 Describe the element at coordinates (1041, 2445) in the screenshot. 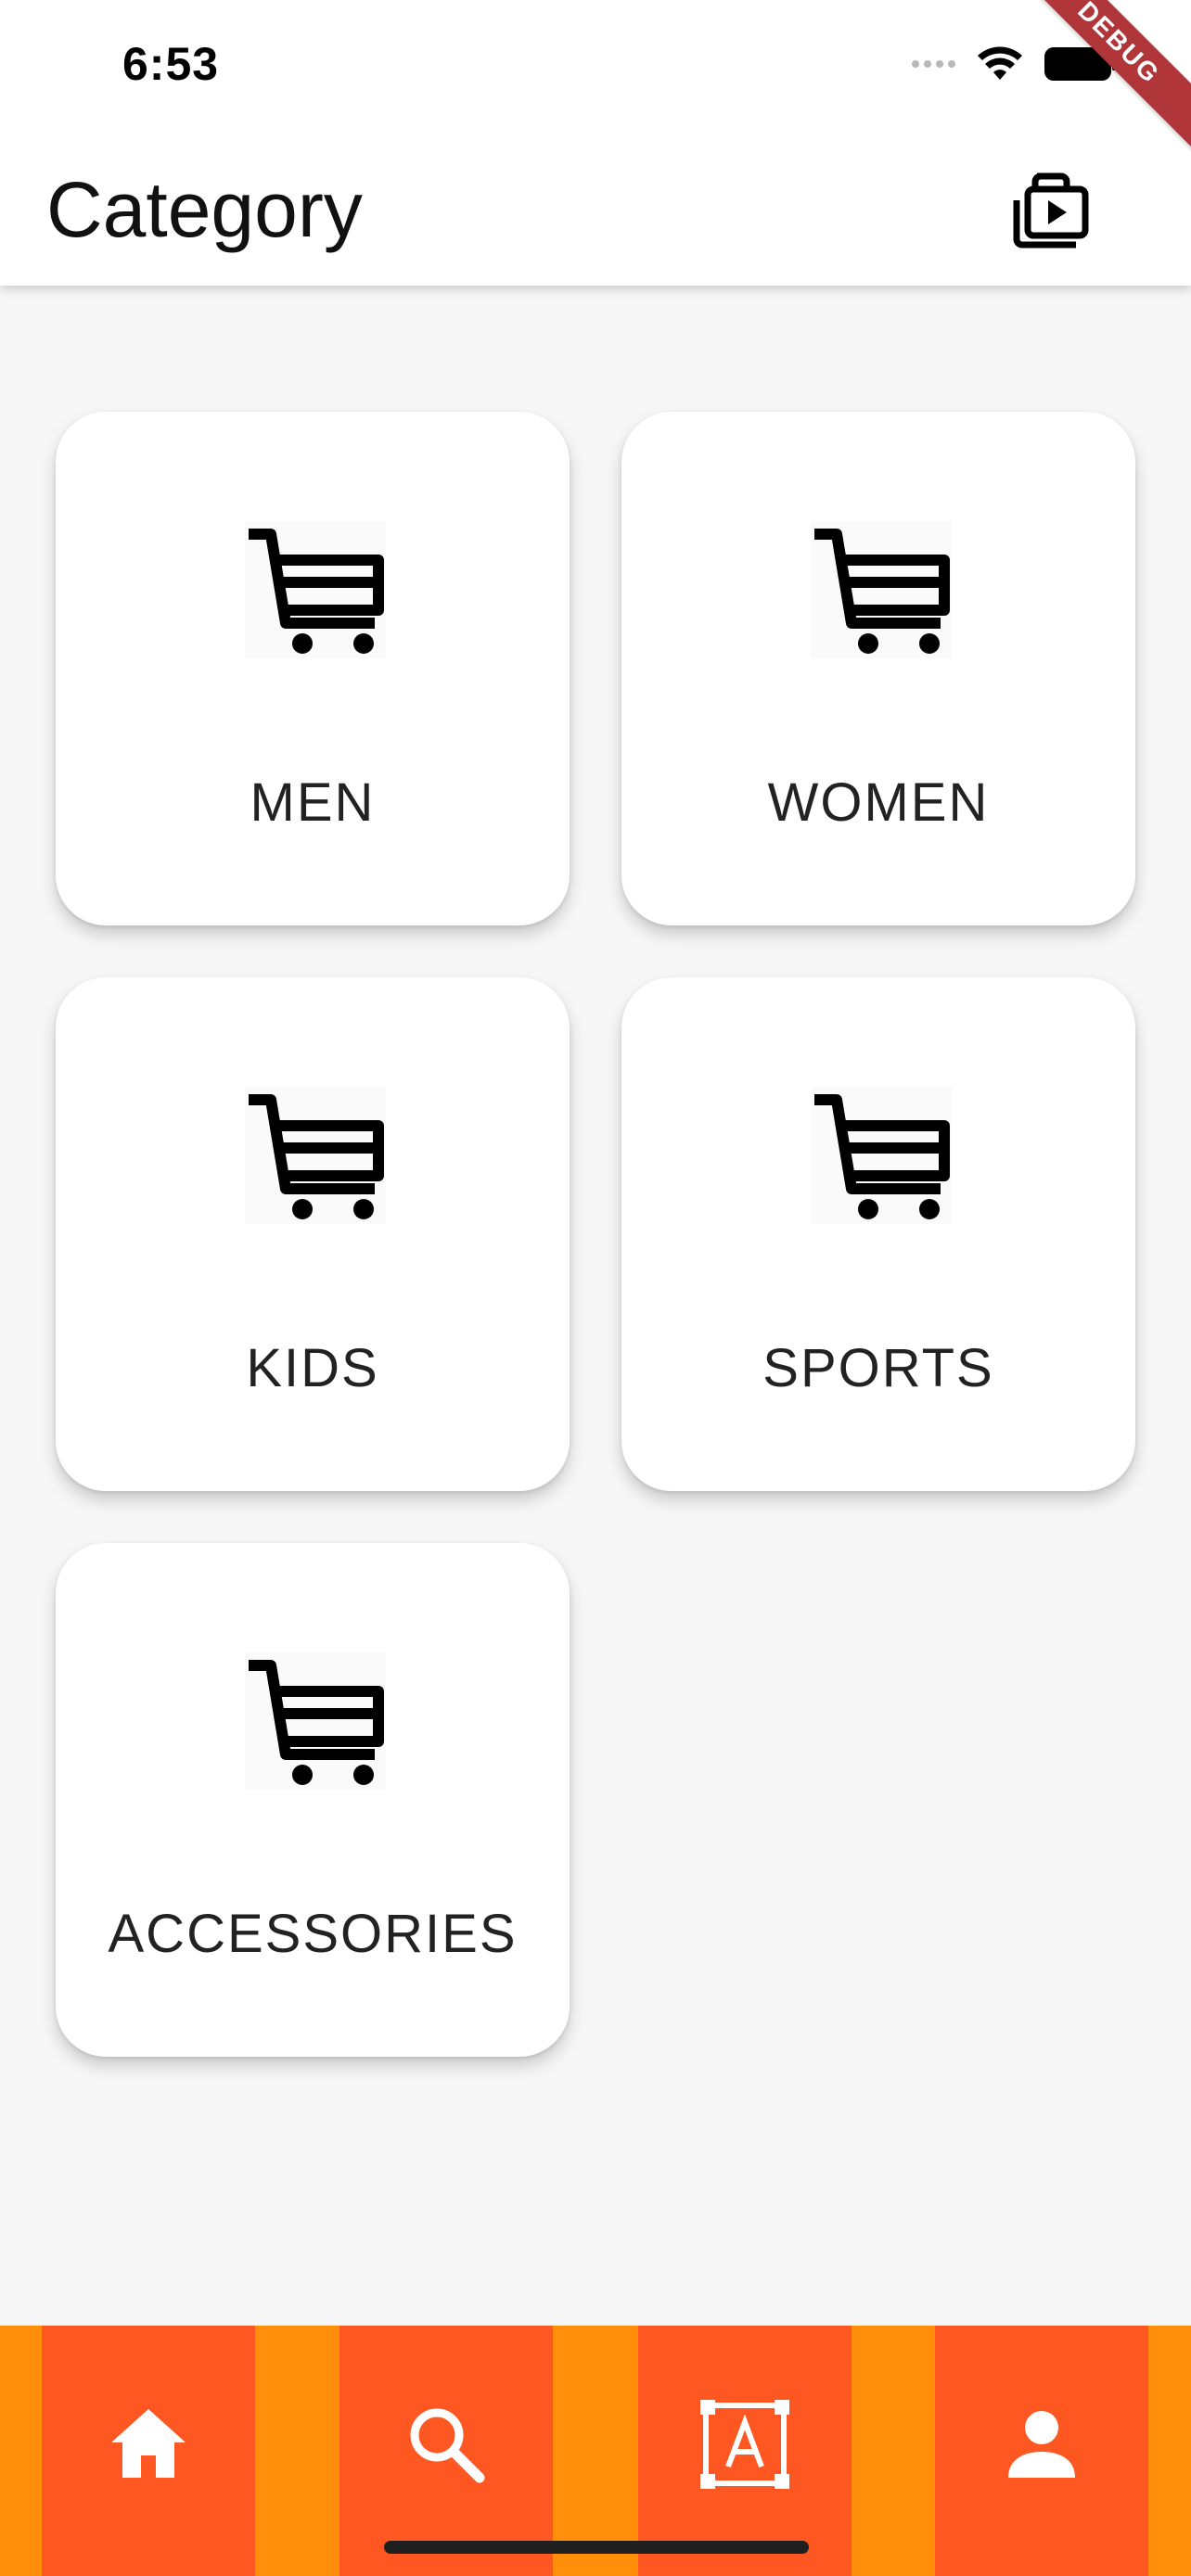

I see `person-icon` at that location.